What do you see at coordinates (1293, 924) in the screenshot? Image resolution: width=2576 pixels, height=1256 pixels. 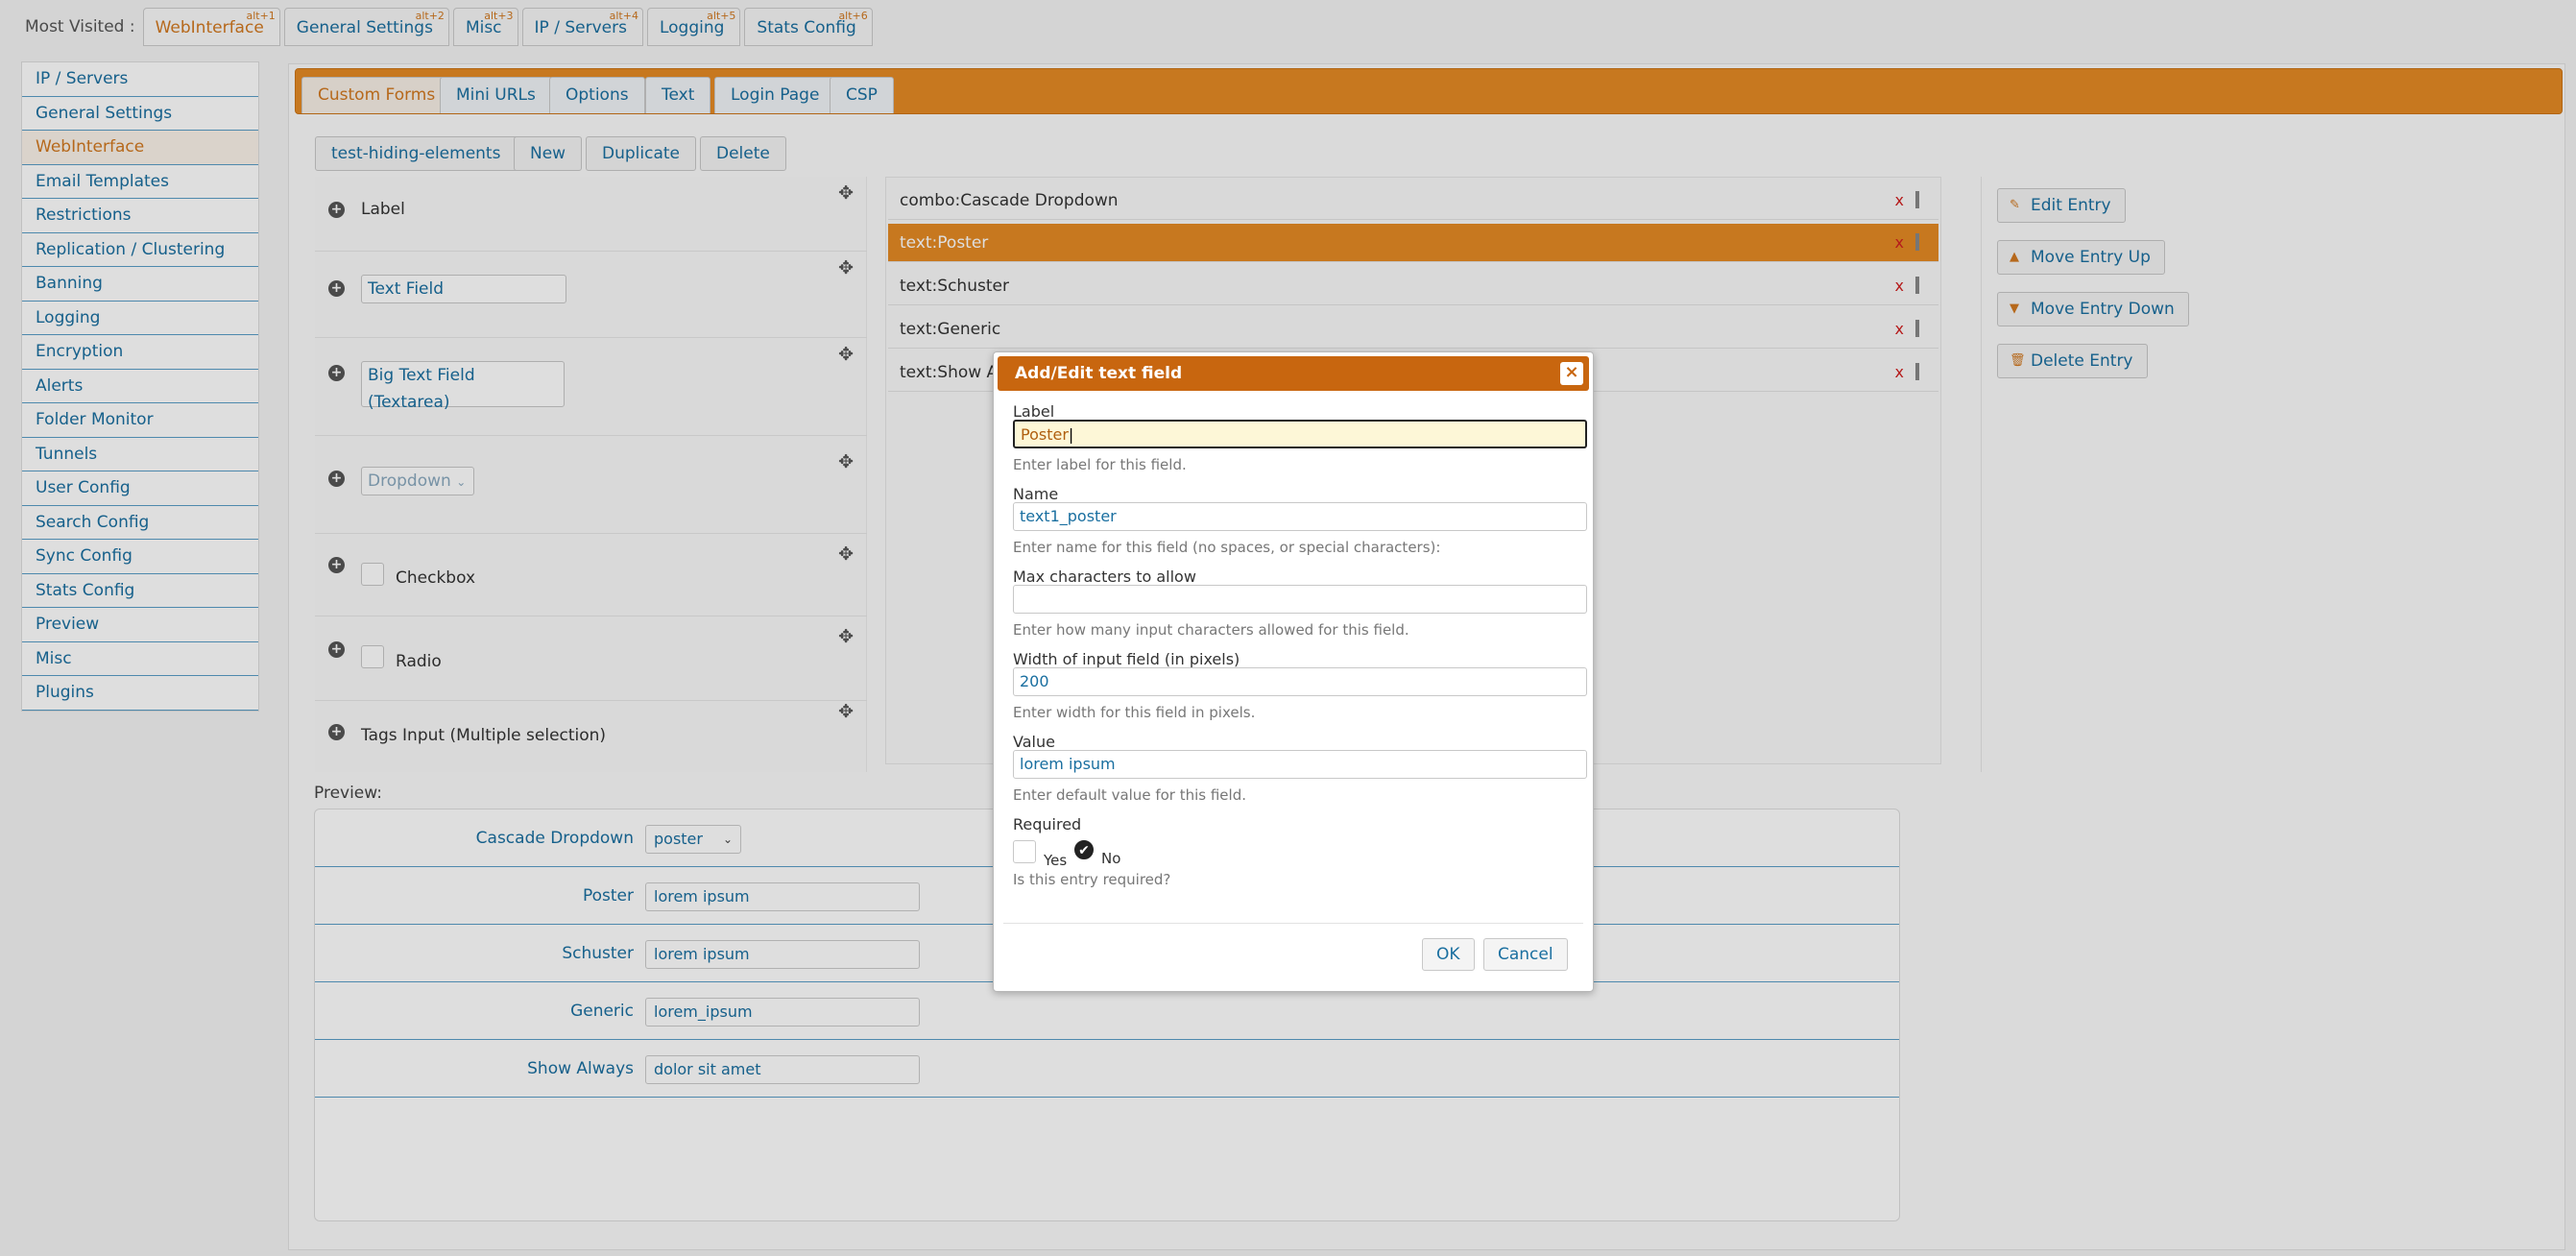 I see `dialog-footer-divider` at bounding box center [1293, 924].